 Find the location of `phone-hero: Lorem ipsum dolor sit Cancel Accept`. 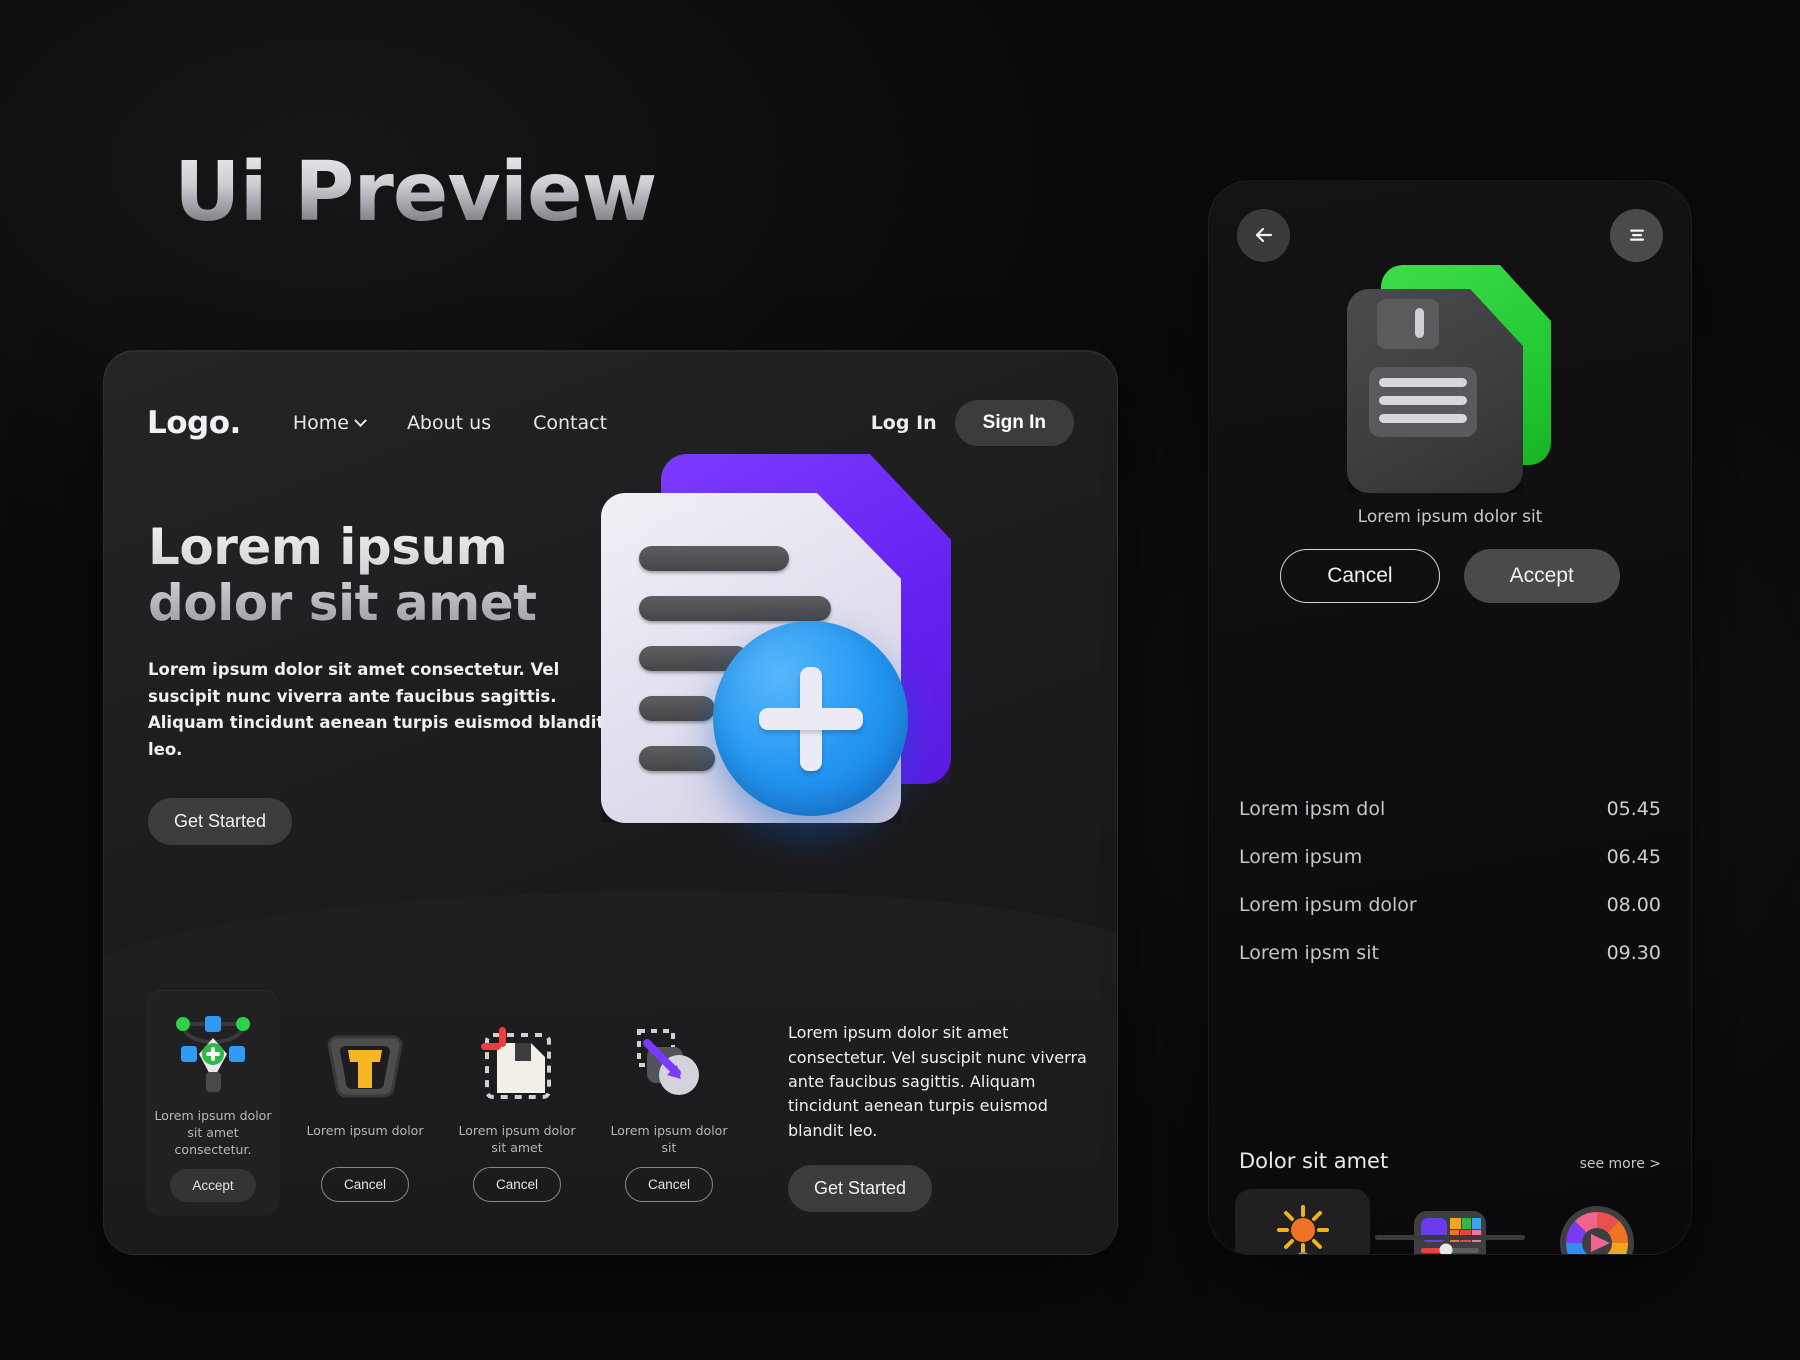

phone-hero: Lorem ipsum dolor sit Cancel Accept is located at coordinates (1450, 434).